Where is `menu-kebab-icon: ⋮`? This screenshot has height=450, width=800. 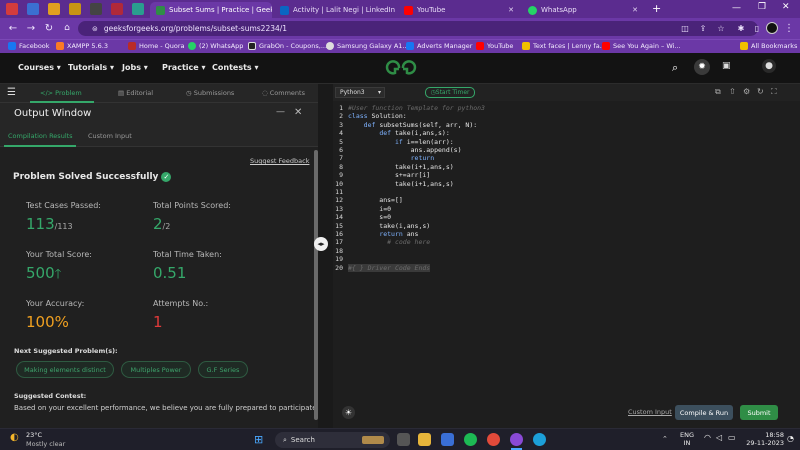 menu-kebab-icon: ⋮ is located at coordinates (789, 28).